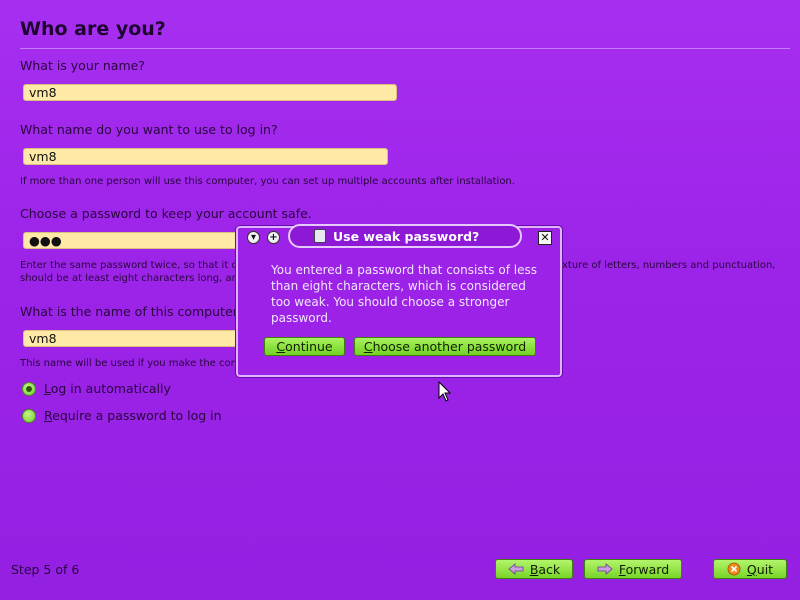 Image resolution: width=800 pixels, height=600 pixels. Describe the element at coordinates (45, 569) in the screenshot. I see `step-indicator: Step 5 of 6` at that location.